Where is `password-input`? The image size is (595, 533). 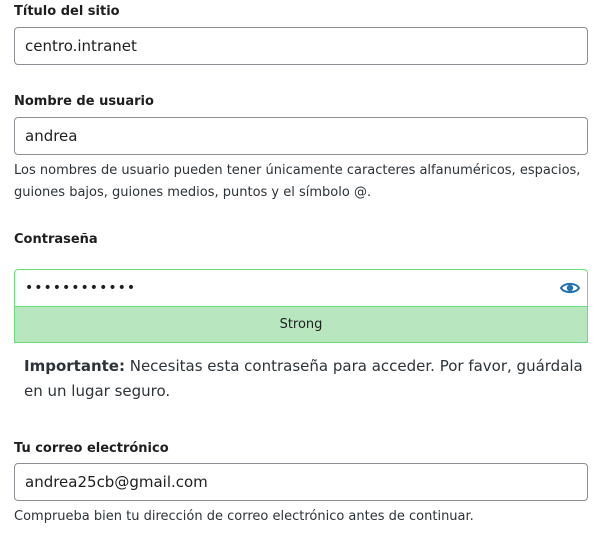
password-input is located at coordinates (284, 288).